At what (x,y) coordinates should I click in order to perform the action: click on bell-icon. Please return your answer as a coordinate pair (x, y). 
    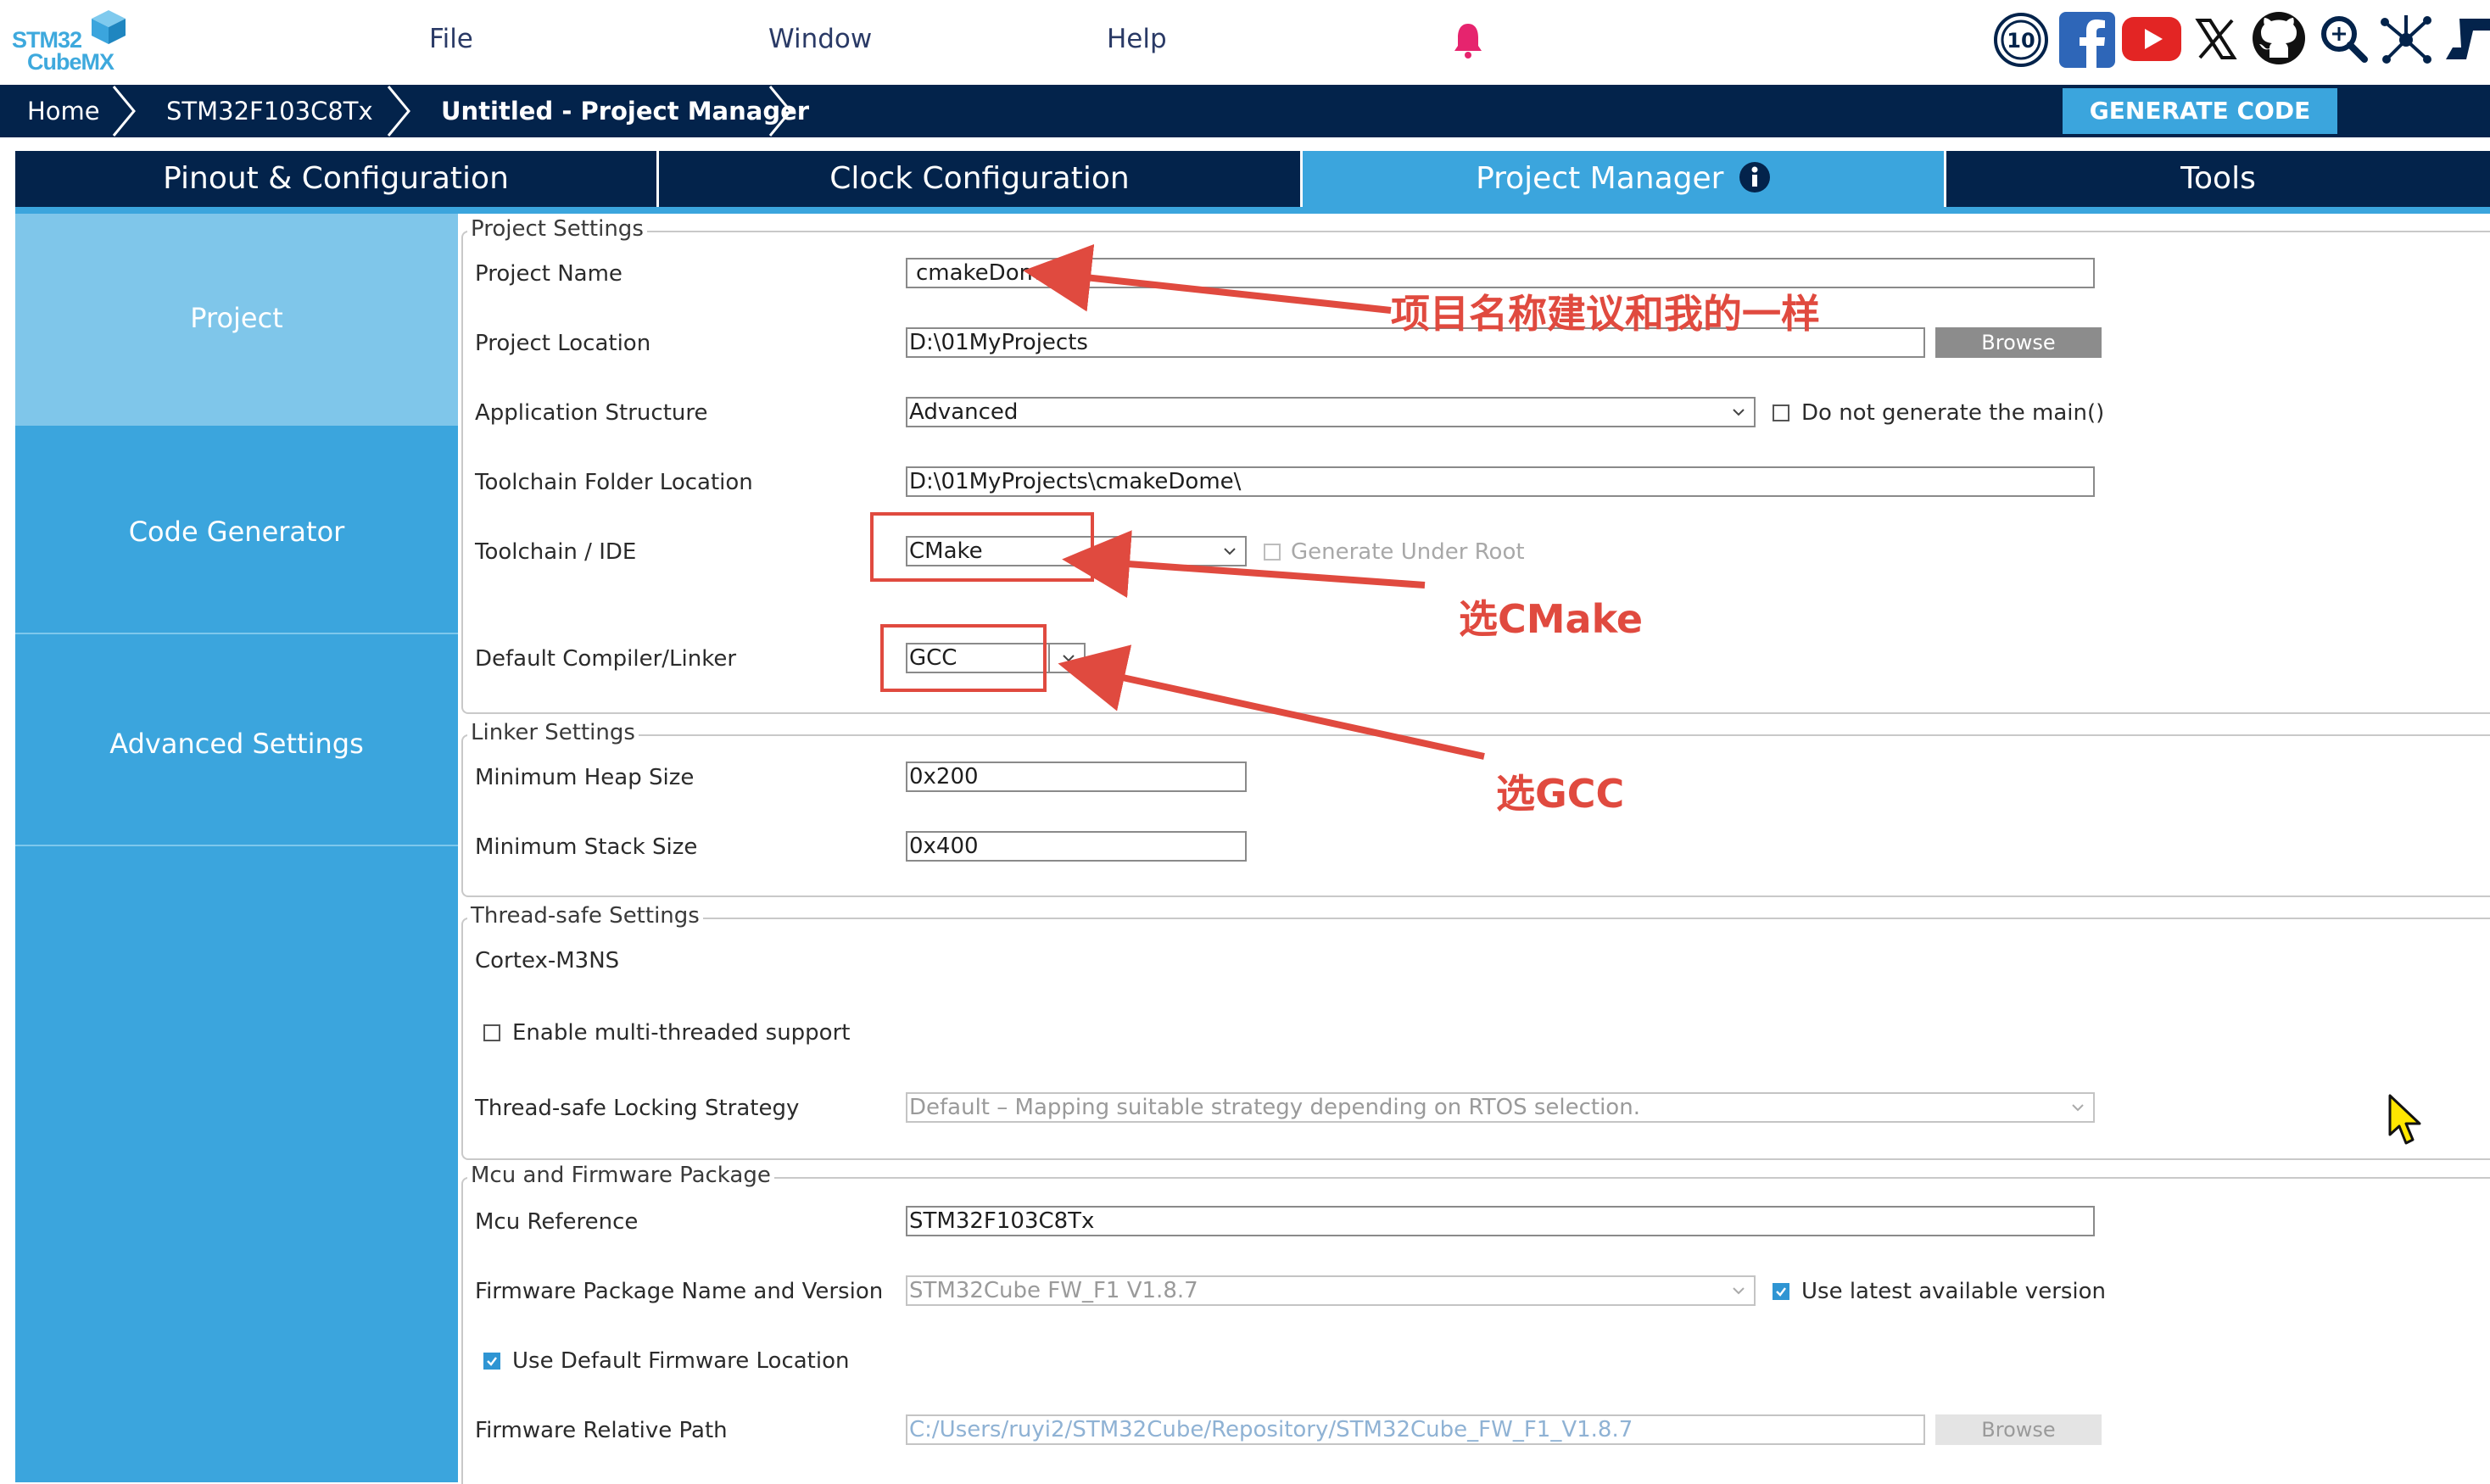
    Looking at the image, I should click on (1468, 40).